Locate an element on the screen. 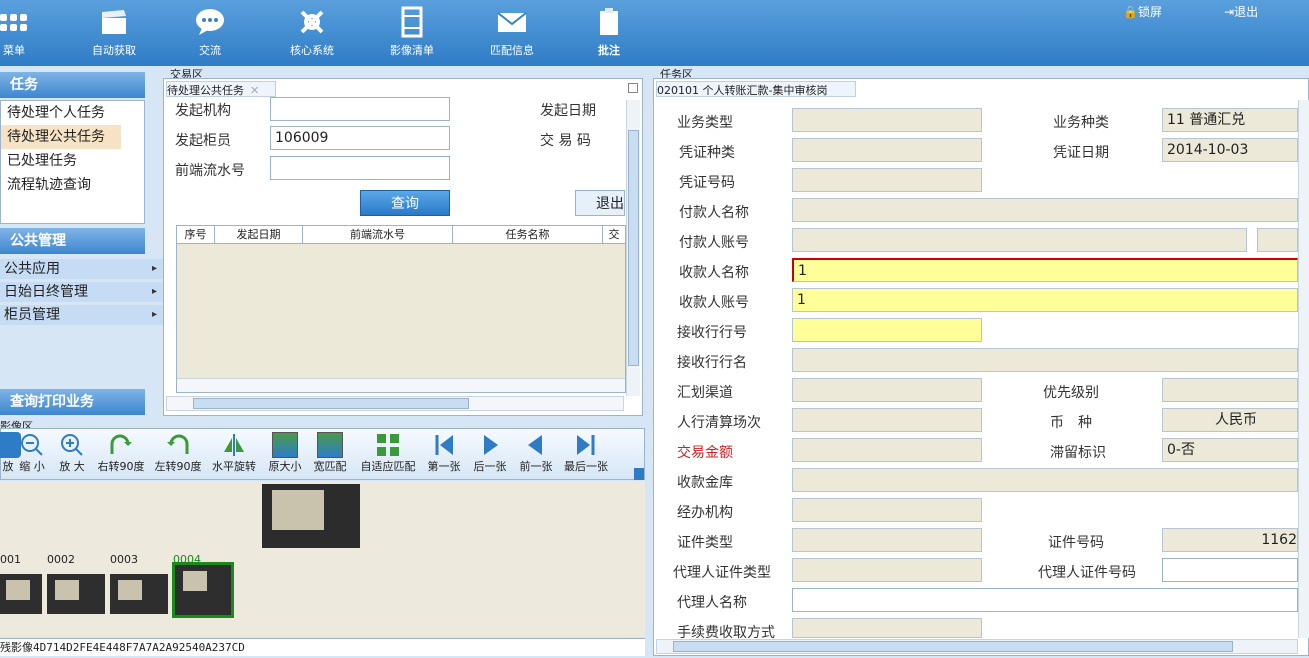 The height and width of the screenshot is (658, 1309). retention-label: 滞留标识 is located at coordinates (1078, 453).